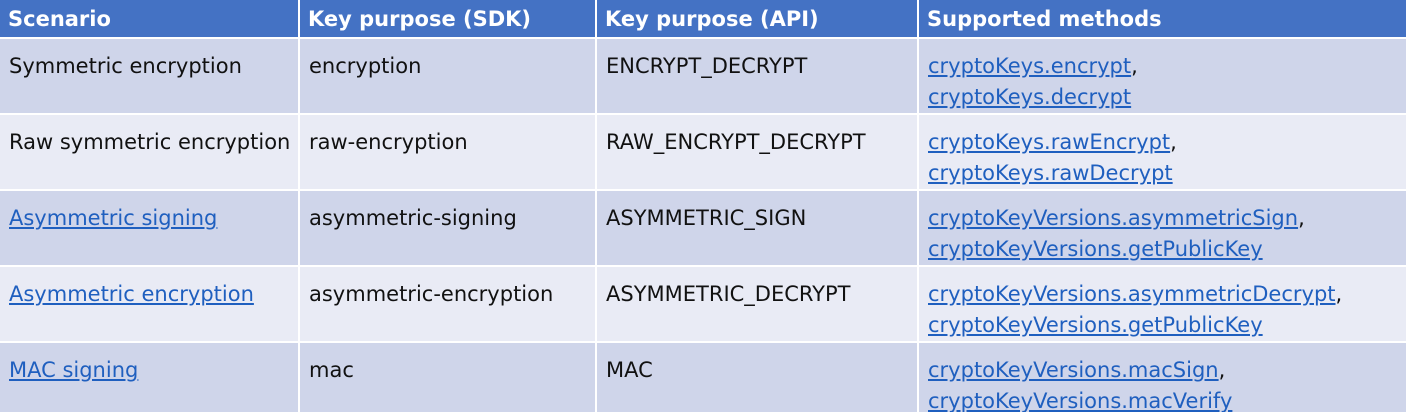 Image resolution: width=1406 pixels, height=412 pixels. Describe the element at coordinates (150, 142) in the screenshot. I see `scenario-text: Raw symmetric encryption` at that location.